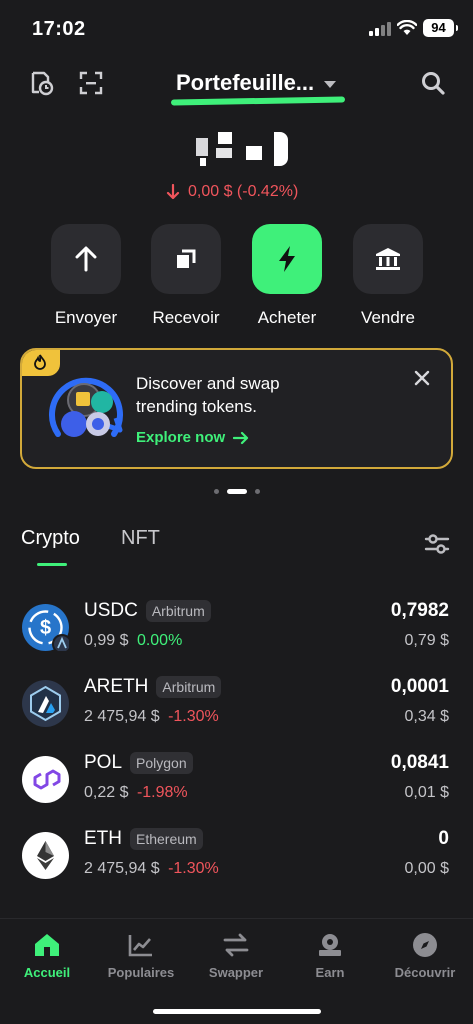 Image resolution: width=473 pixels, height=1024 pixels. What do you see at coordinates (181, 437) in the screenshot?
I see `explore-now-label: Explore now` at bounding box center [181, 437].